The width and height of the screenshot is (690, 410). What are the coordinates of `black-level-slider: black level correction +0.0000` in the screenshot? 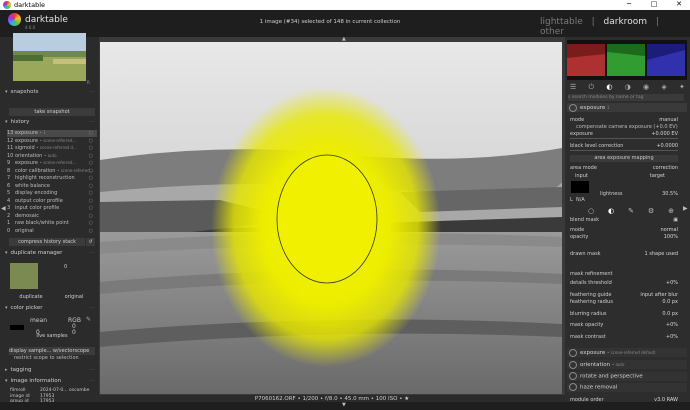 It's located at (624, 146).